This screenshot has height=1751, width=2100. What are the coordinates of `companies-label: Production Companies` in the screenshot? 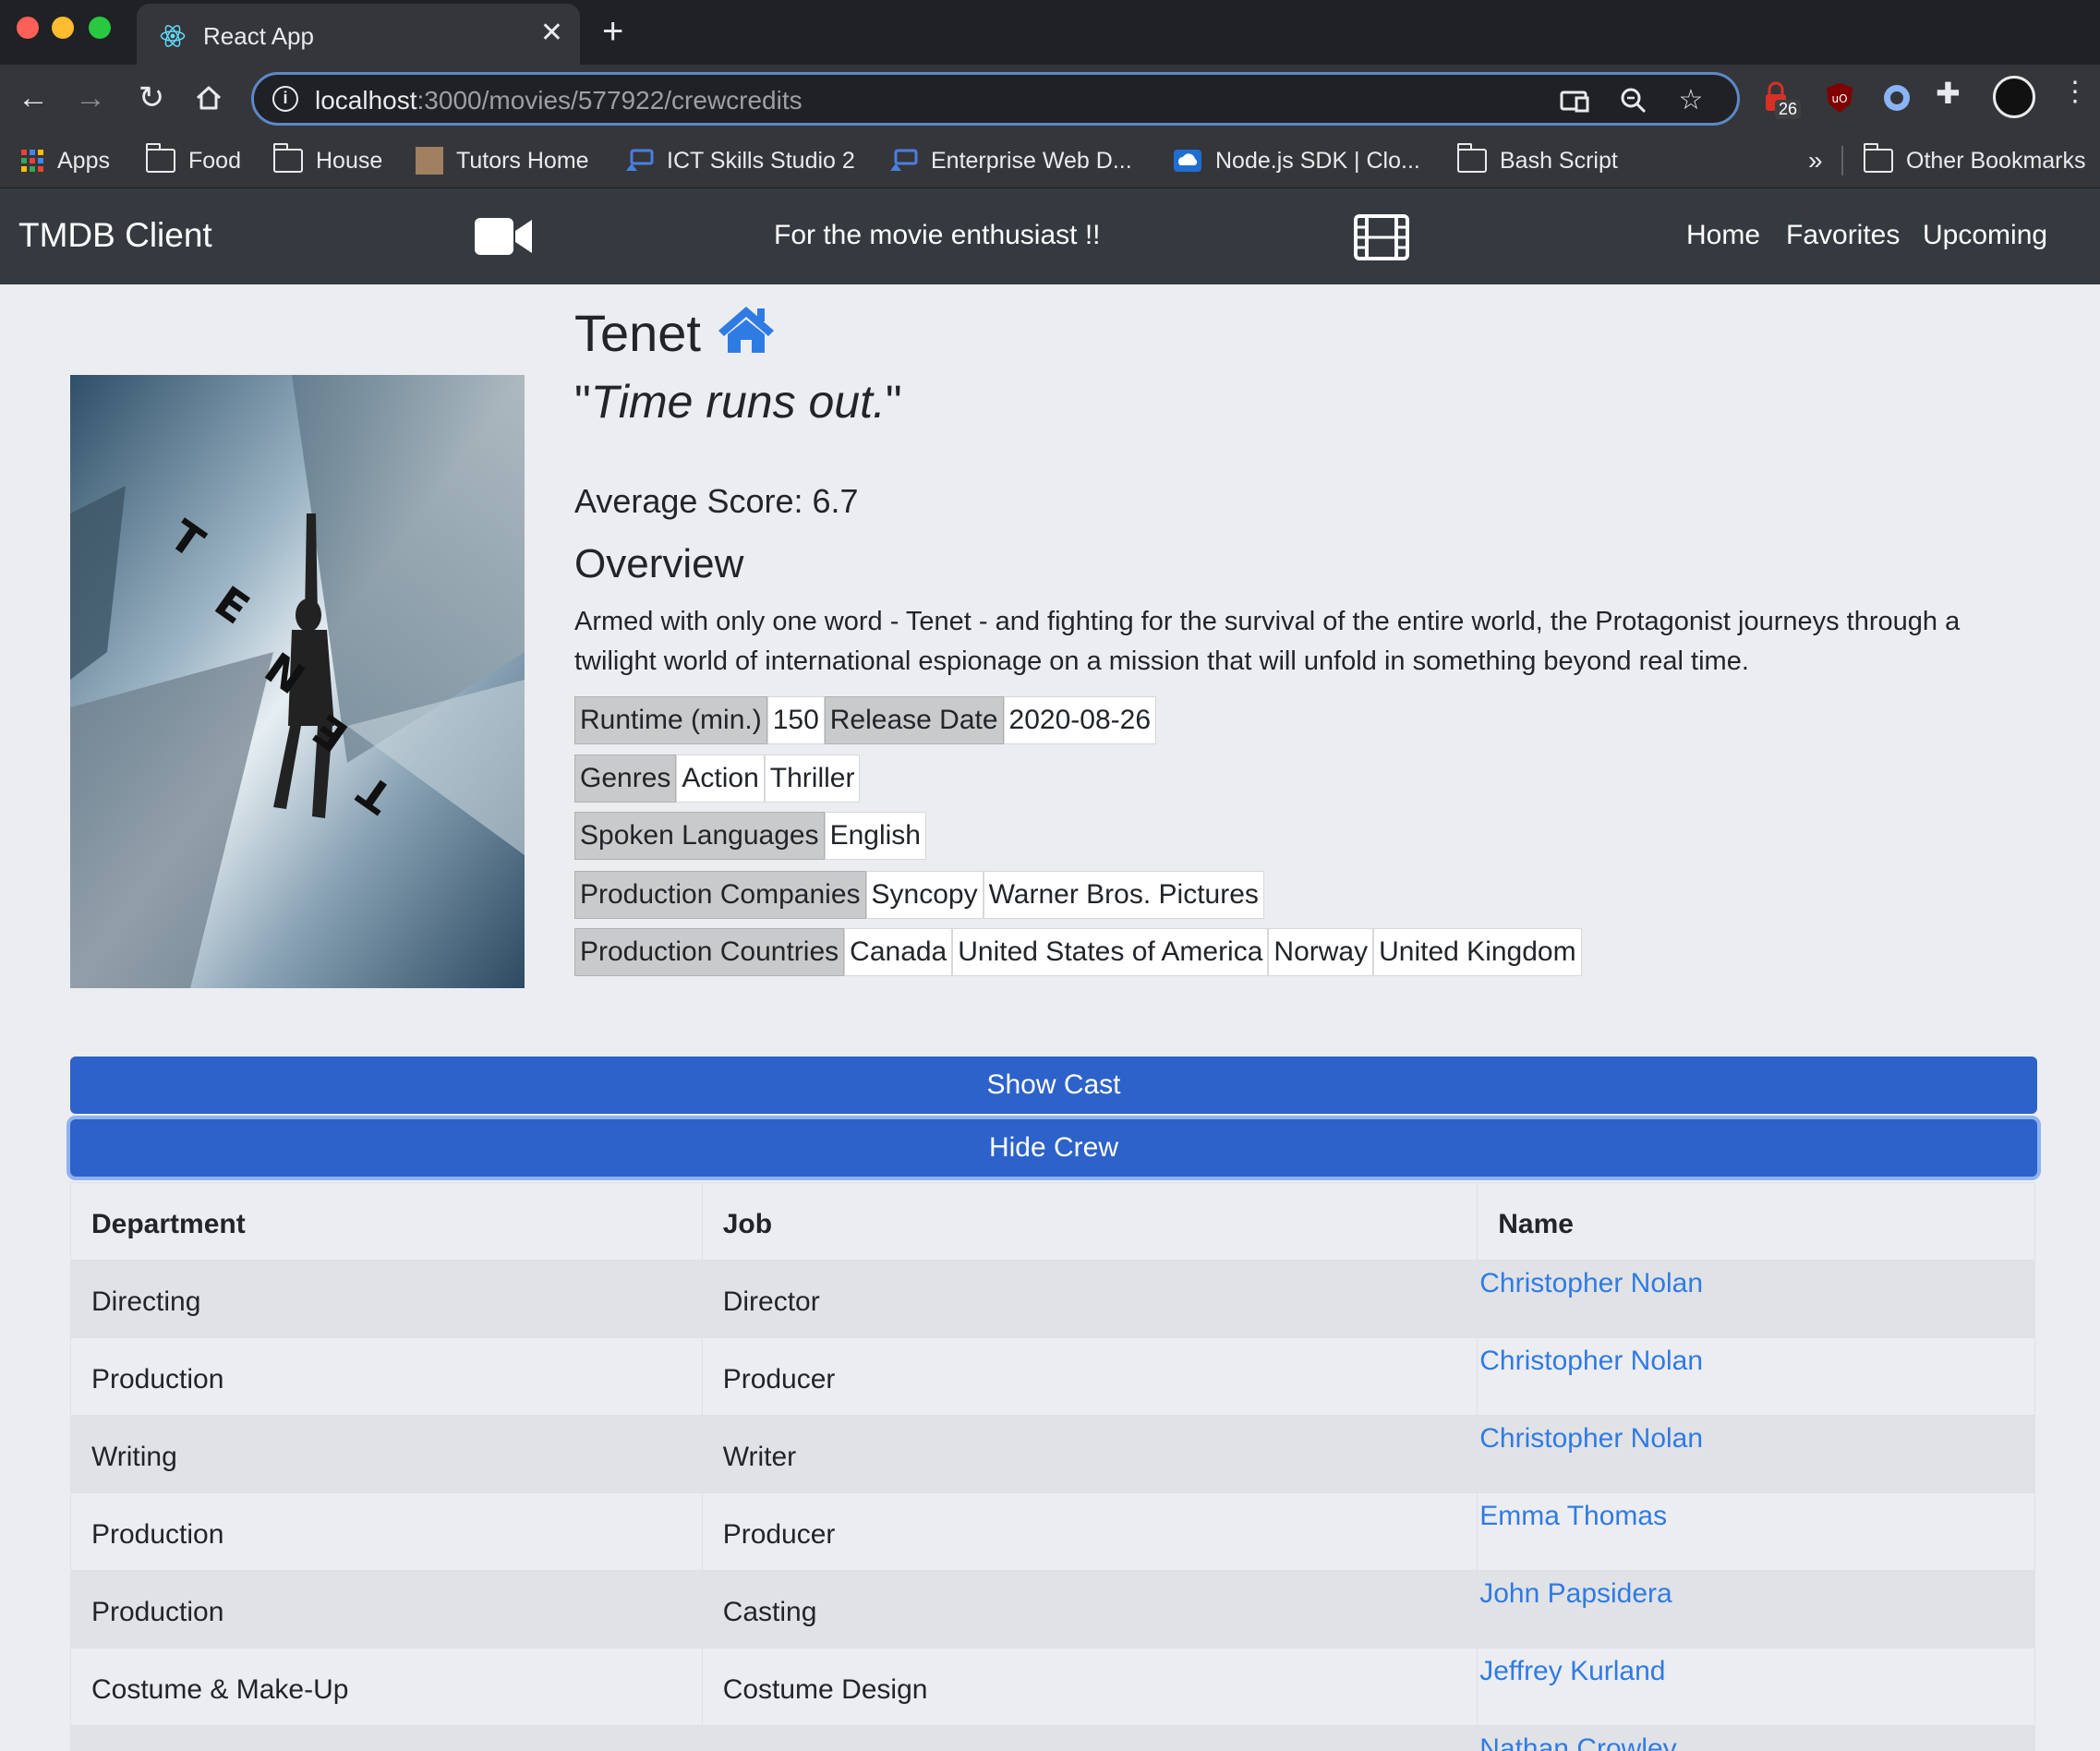 It's located at (720, 895).